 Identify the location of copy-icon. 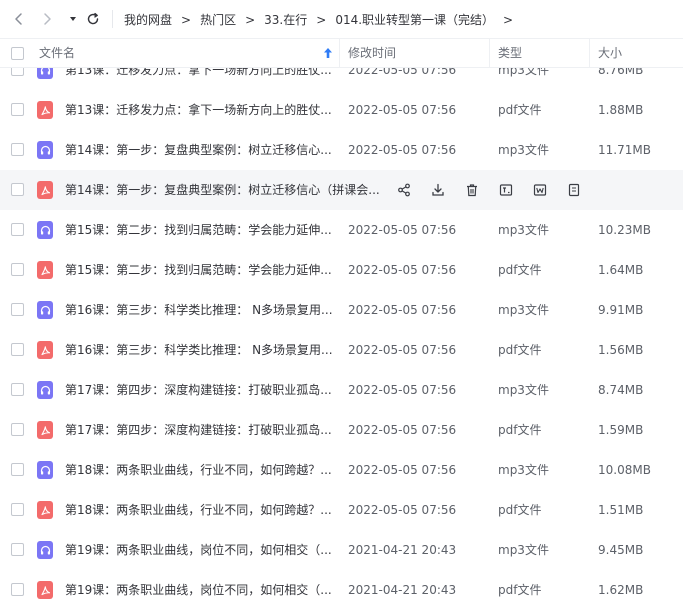
(540, 190).